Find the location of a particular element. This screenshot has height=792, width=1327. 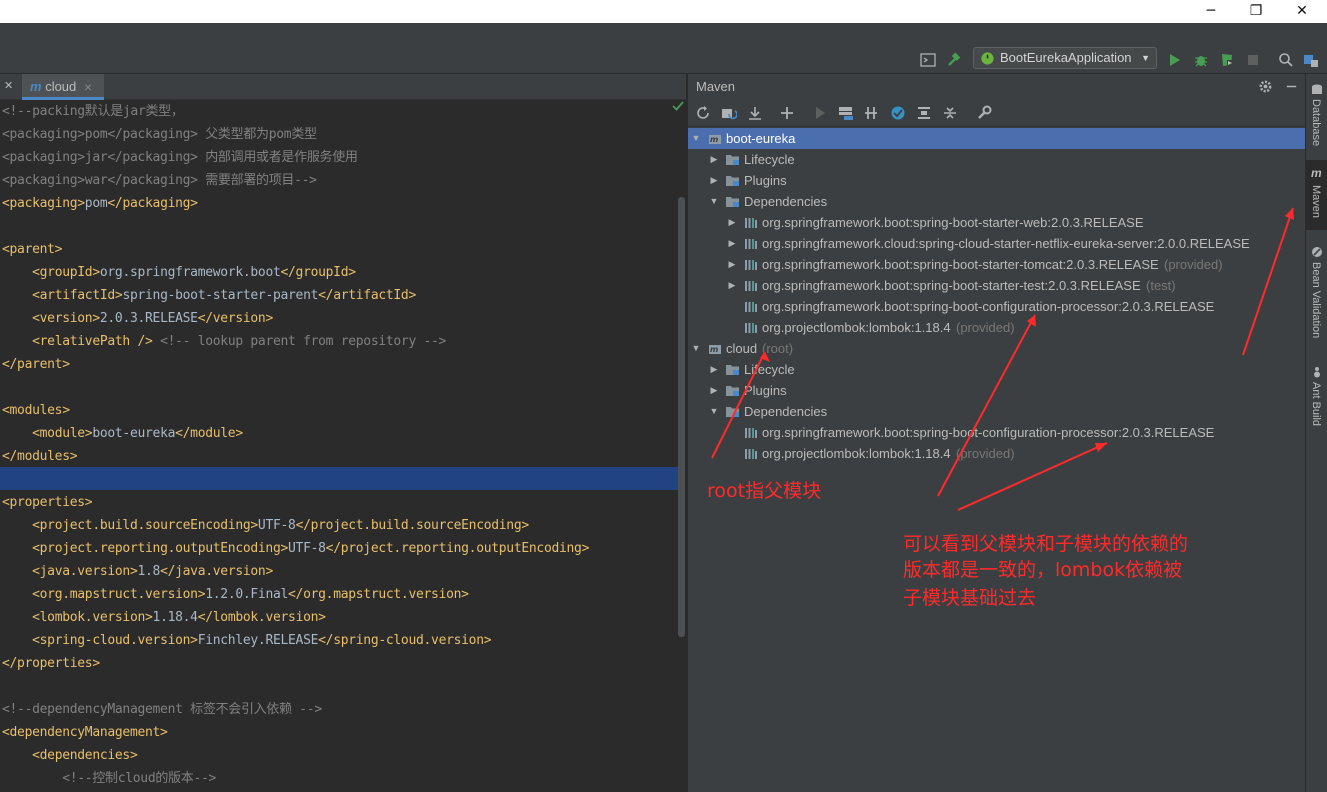

reimport-icon is located at coordinates (703, 113).